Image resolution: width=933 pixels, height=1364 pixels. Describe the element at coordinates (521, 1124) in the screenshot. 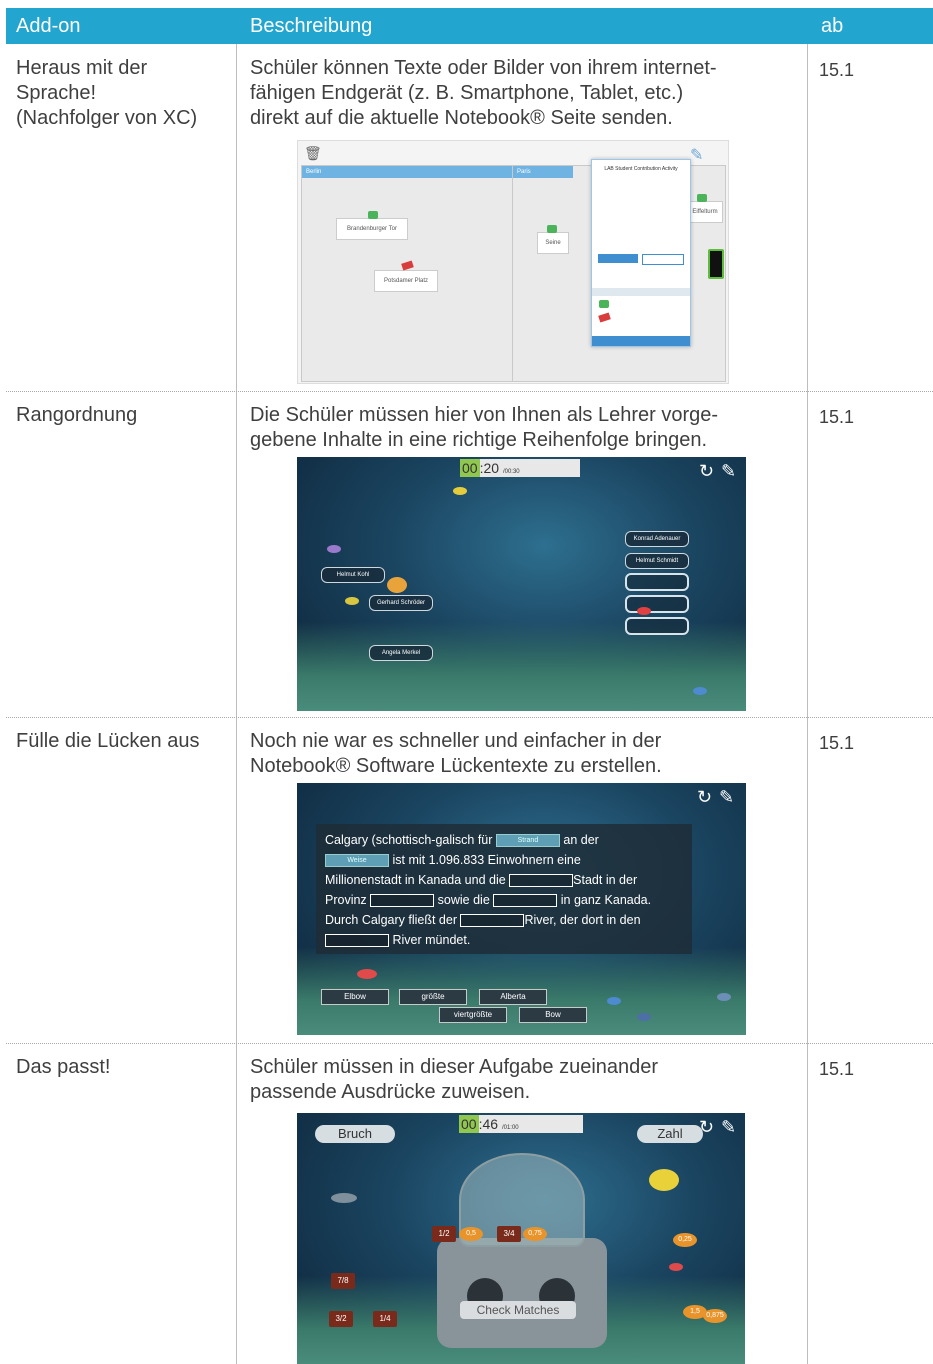

I see `timer: 00:46 /01:00` at that location.